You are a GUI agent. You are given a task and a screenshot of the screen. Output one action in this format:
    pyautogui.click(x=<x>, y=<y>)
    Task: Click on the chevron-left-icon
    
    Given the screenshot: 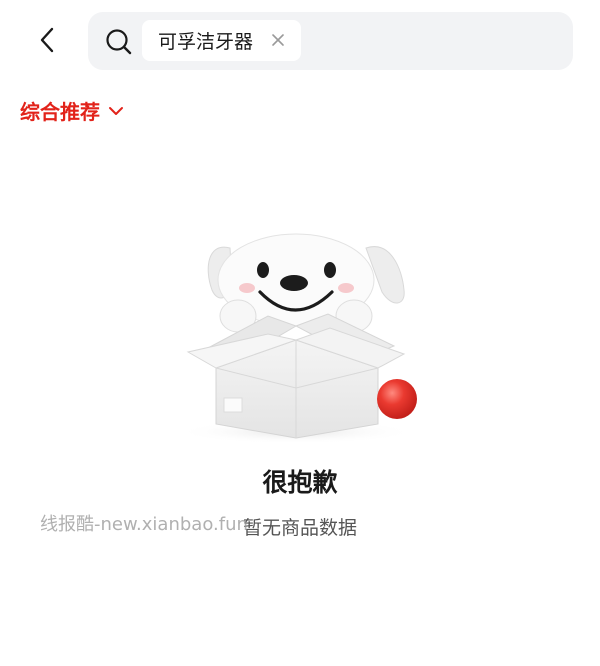 What is the action you would take?
    pyautogui.click(x=47, y=40)
    